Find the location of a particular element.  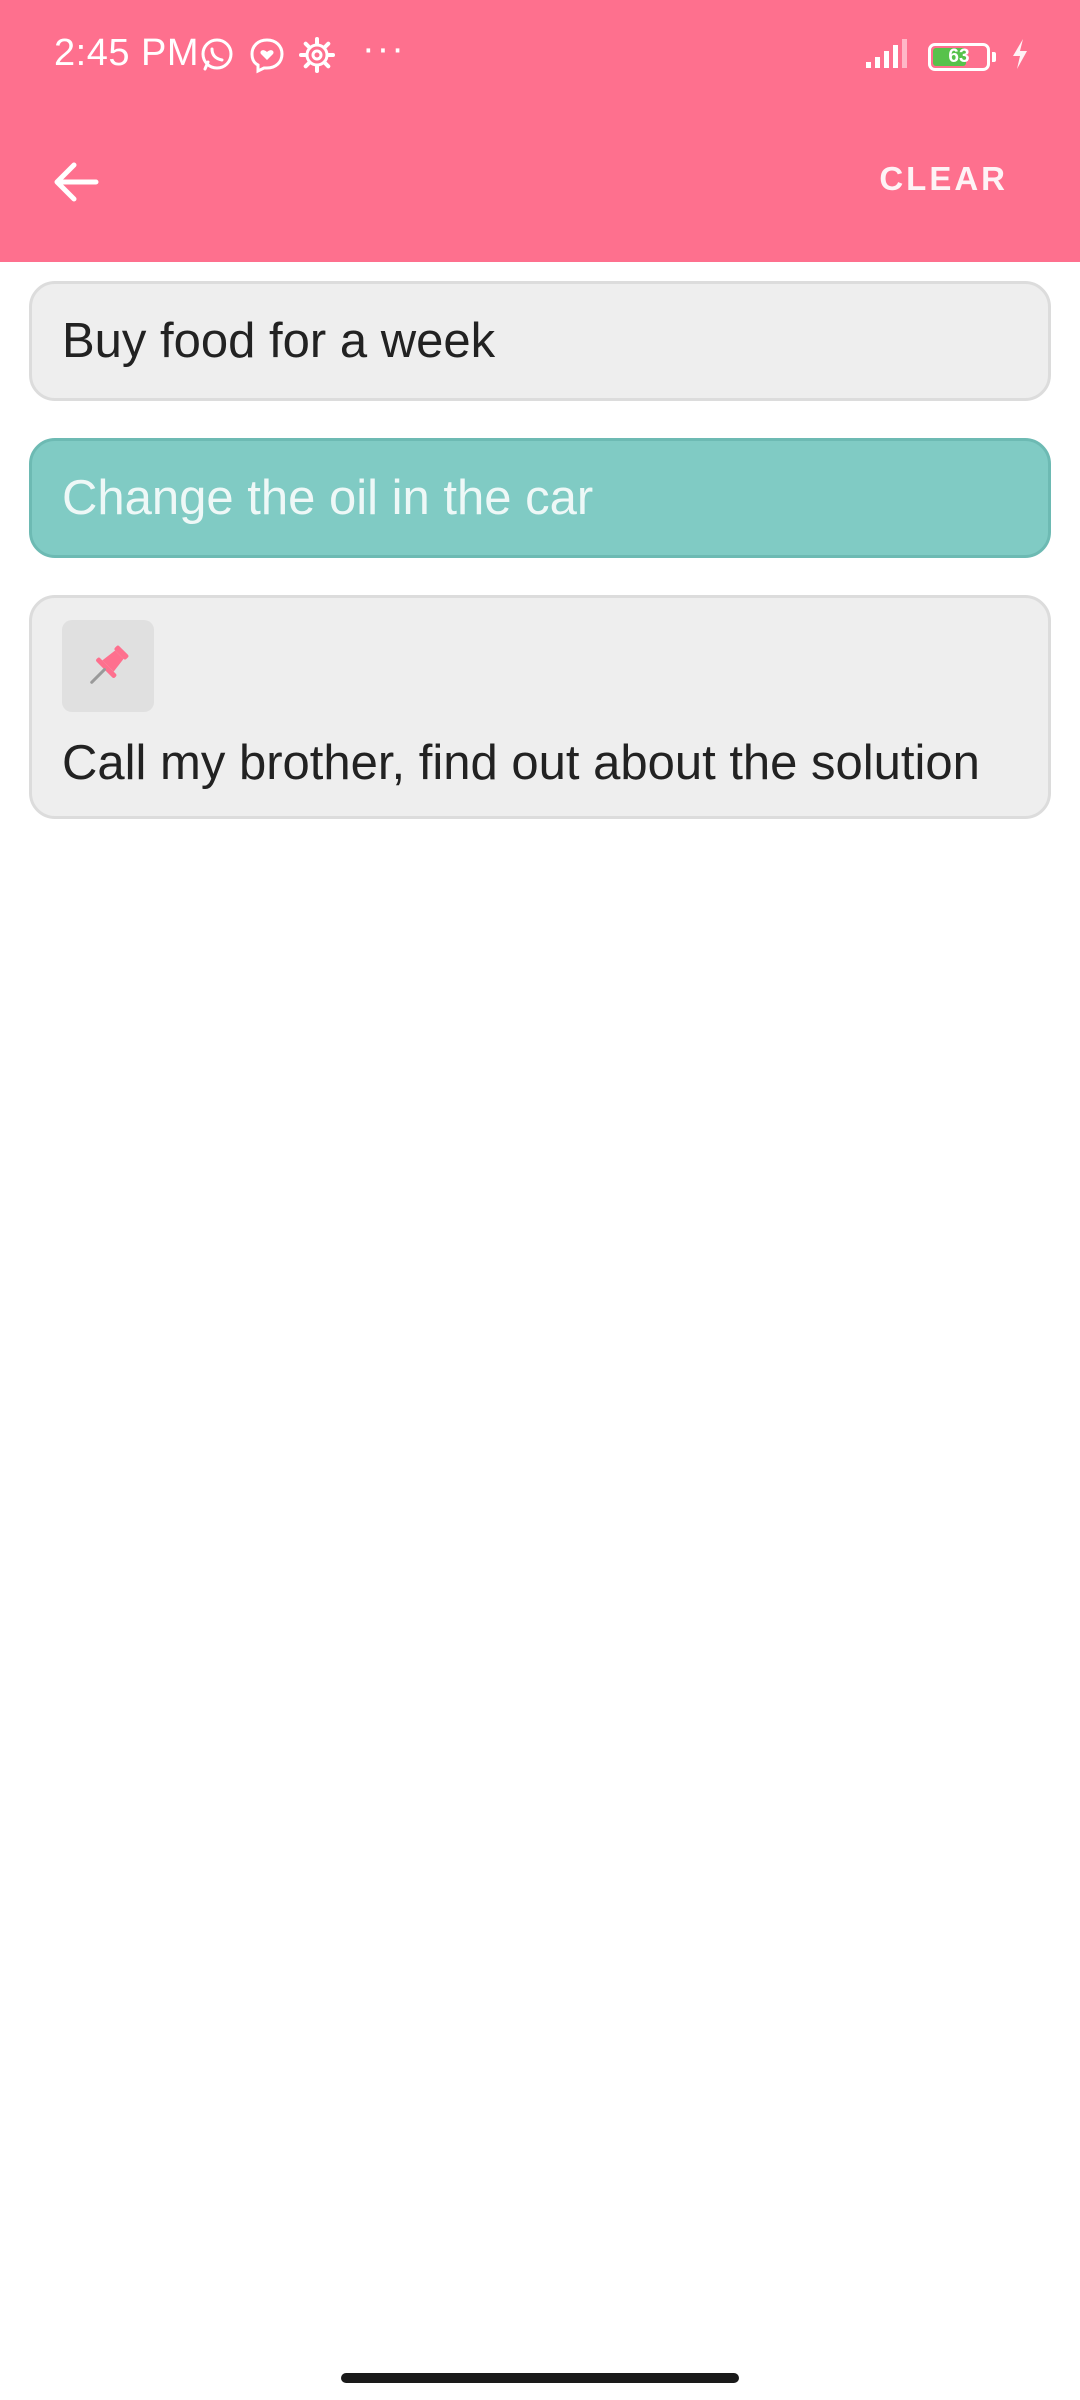

task-item-done: Change the oil in the car is located at coordinates (540, 498).